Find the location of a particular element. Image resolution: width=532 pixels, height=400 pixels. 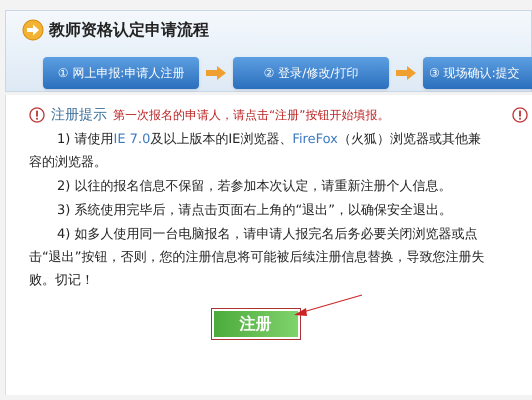

instruction-text: 2) 以往的报名信息不保留，若参加本次认定，请重新注册个人信息。 is located at coordinates (254, 187).